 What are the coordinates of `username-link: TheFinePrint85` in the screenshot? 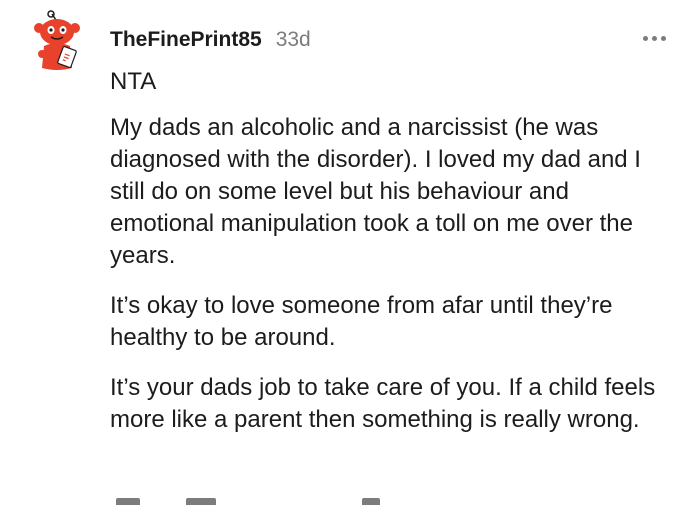 It's located at (186, 40).